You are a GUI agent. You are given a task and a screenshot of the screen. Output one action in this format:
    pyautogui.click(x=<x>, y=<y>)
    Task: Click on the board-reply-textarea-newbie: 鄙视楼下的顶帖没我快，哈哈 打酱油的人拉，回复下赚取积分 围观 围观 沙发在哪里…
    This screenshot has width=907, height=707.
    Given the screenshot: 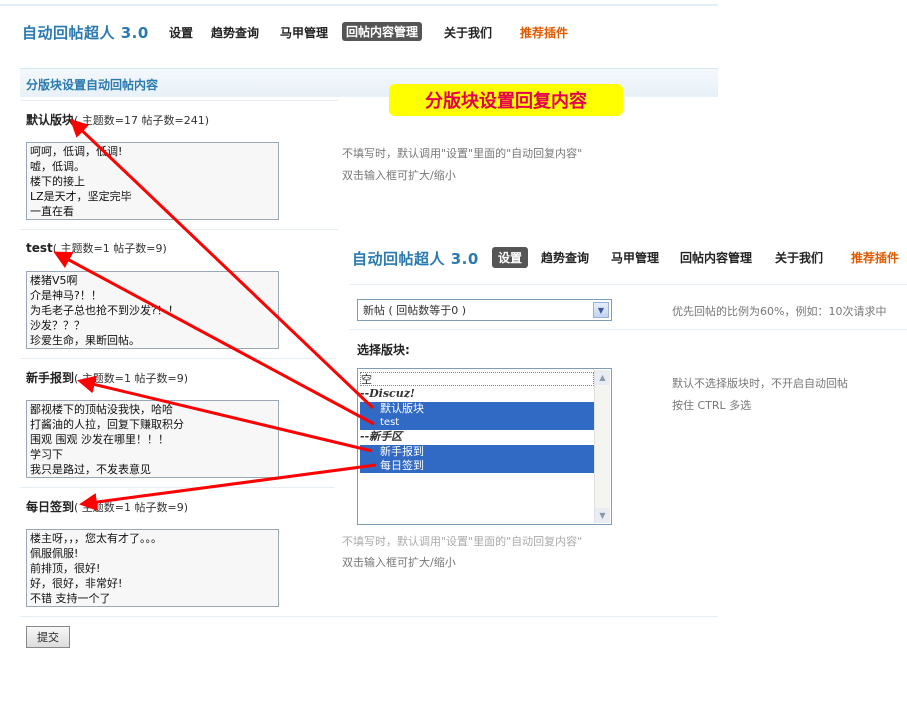 What is the action you would take?
    pyautogui.click(x=152, y=439)
    